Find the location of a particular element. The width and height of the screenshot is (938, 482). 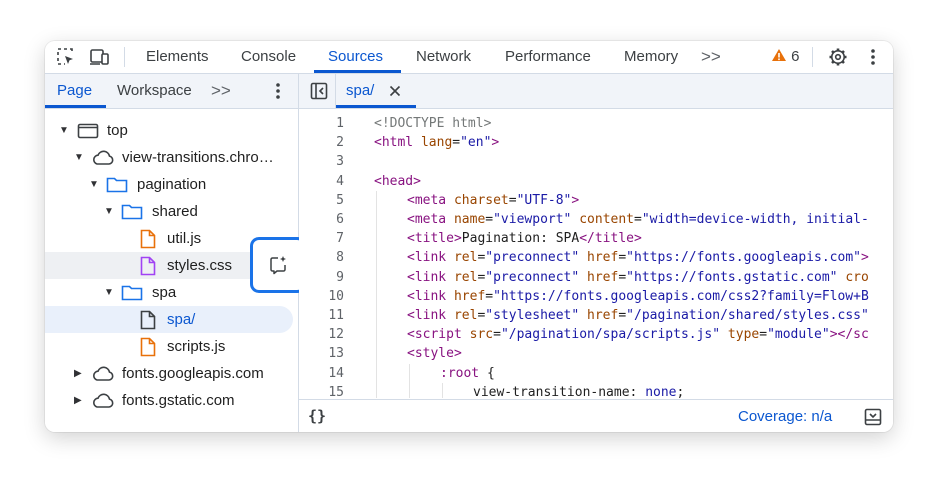

line-number: 2 is located at coordinates (321, 142).